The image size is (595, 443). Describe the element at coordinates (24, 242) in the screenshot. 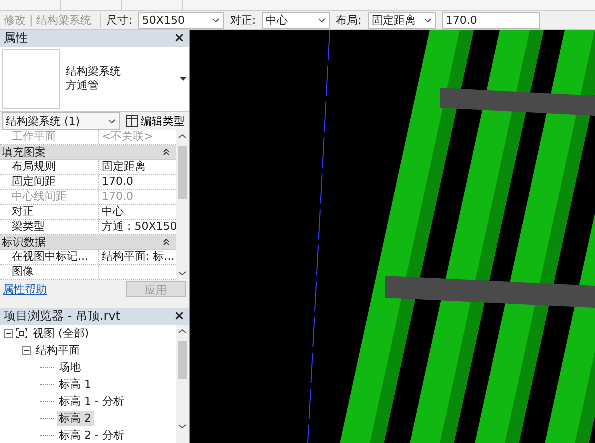

I see `group-title: 标识数据` at that location.